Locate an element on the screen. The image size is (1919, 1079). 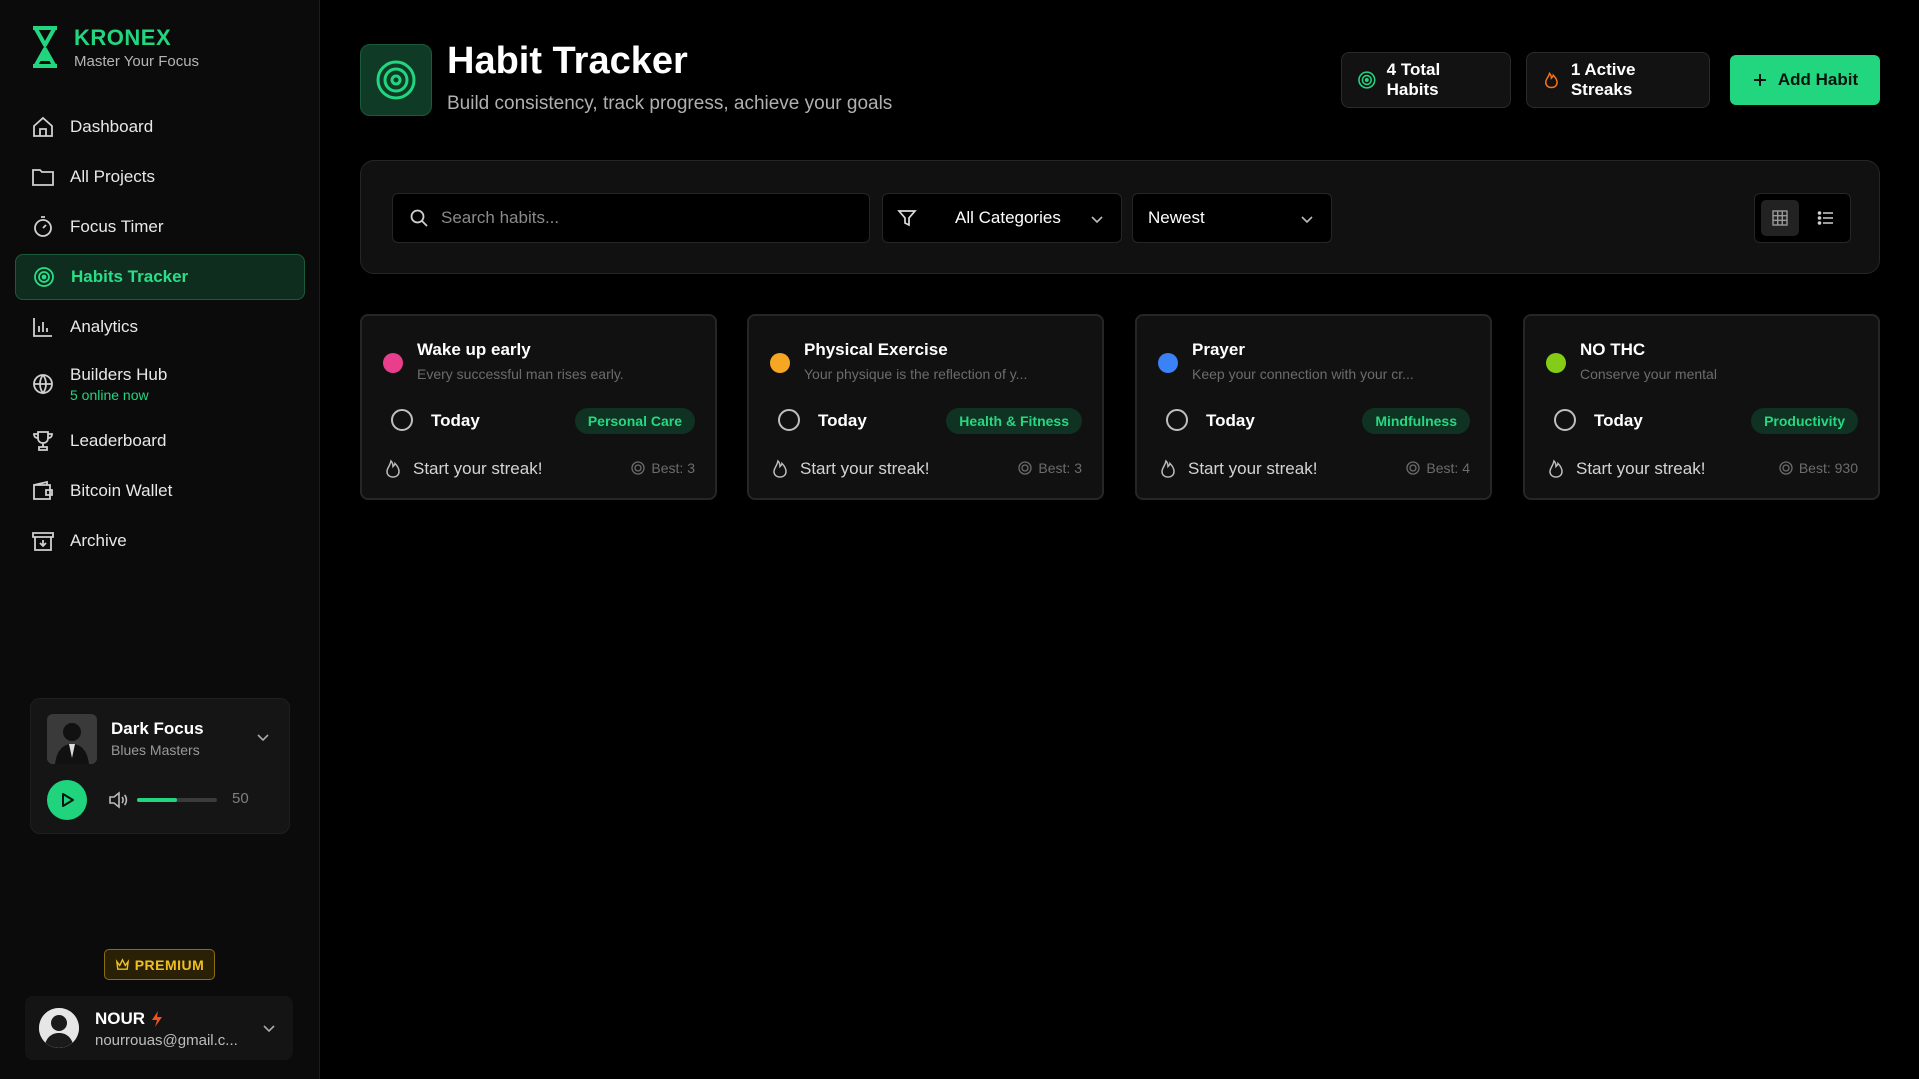
sidebar-item-label: Dashboard is located at coordinates (112, 126).